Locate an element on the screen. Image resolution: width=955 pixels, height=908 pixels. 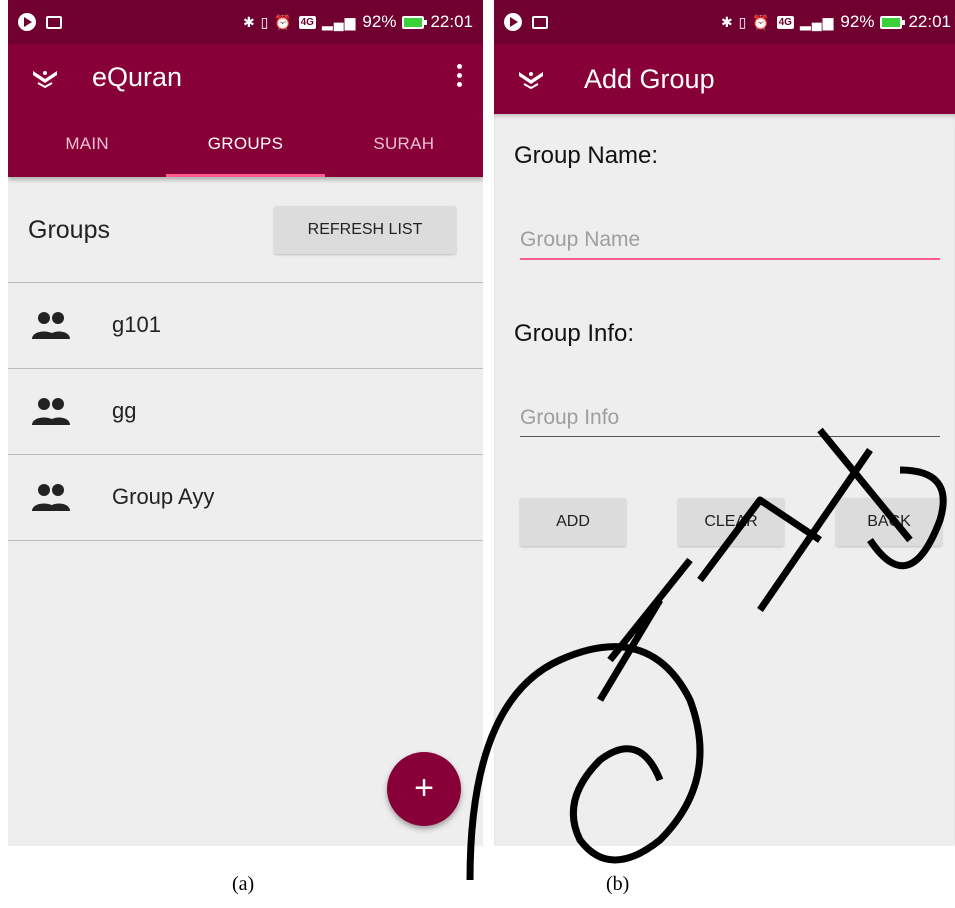
group-info-label: Group Info: is located at coordinates (574, 333).